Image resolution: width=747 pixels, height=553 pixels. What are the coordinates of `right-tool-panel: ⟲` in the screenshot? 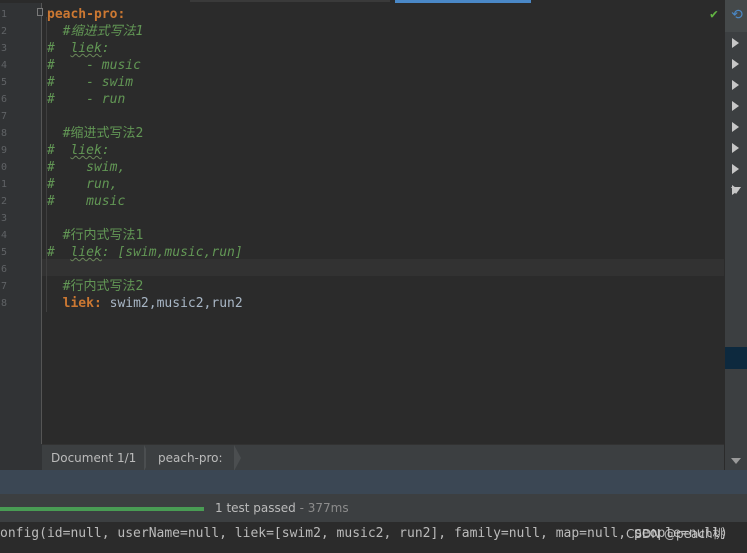 It's located at (735, 235).